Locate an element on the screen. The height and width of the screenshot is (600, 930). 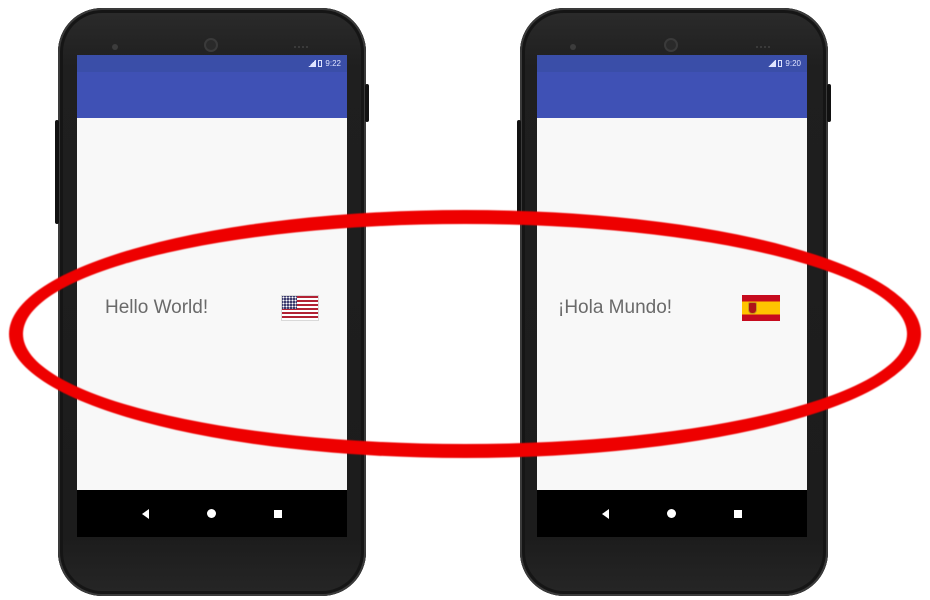
status-time: 9:20 is located at coordinates (793, 63).